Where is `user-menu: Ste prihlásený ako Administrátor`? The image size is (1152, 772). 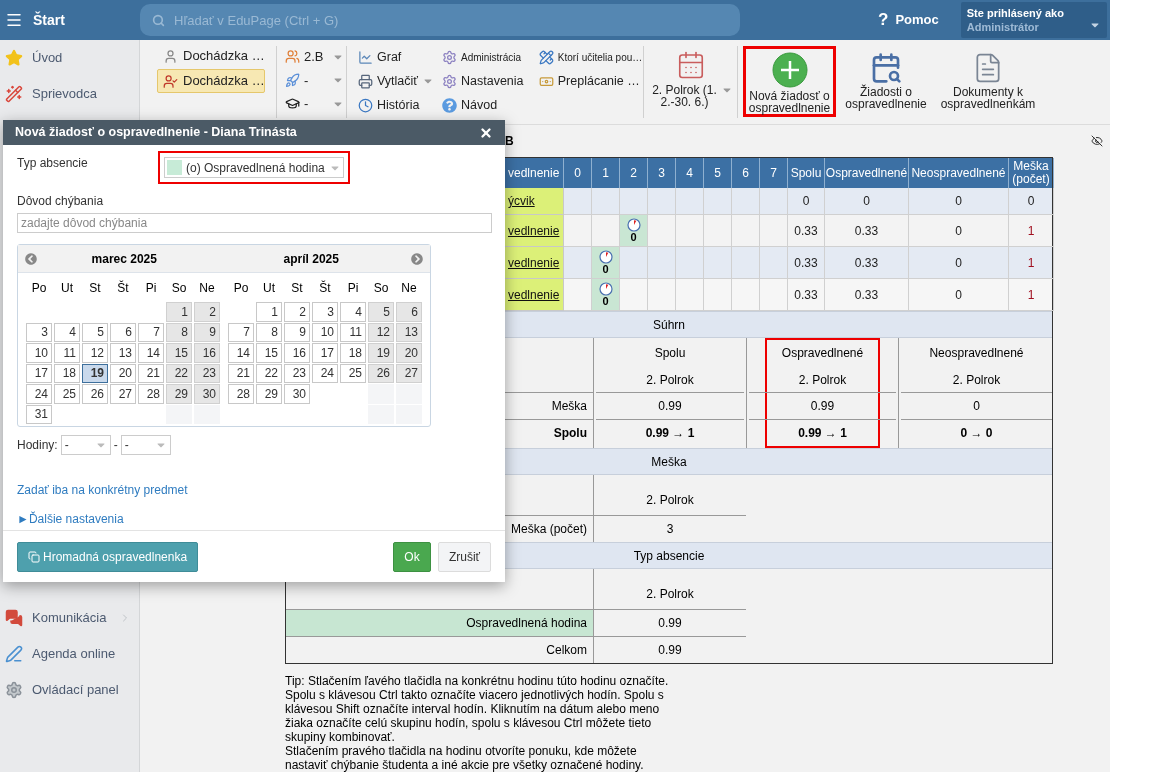 user-menu: Ste prihlásený ako Administrátor is located at coordinates (1033, 20).